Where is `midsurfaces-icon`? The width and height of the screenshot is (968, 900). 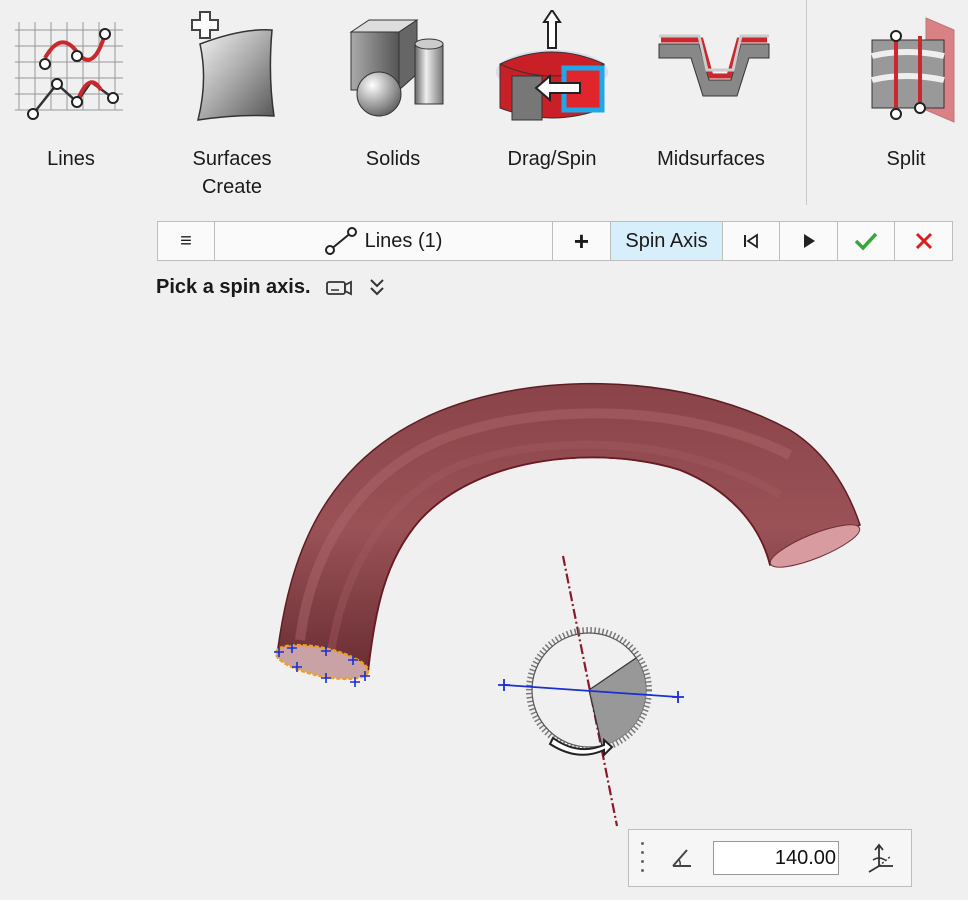
midsurfaces-icon is located at coordinates (711, 67).